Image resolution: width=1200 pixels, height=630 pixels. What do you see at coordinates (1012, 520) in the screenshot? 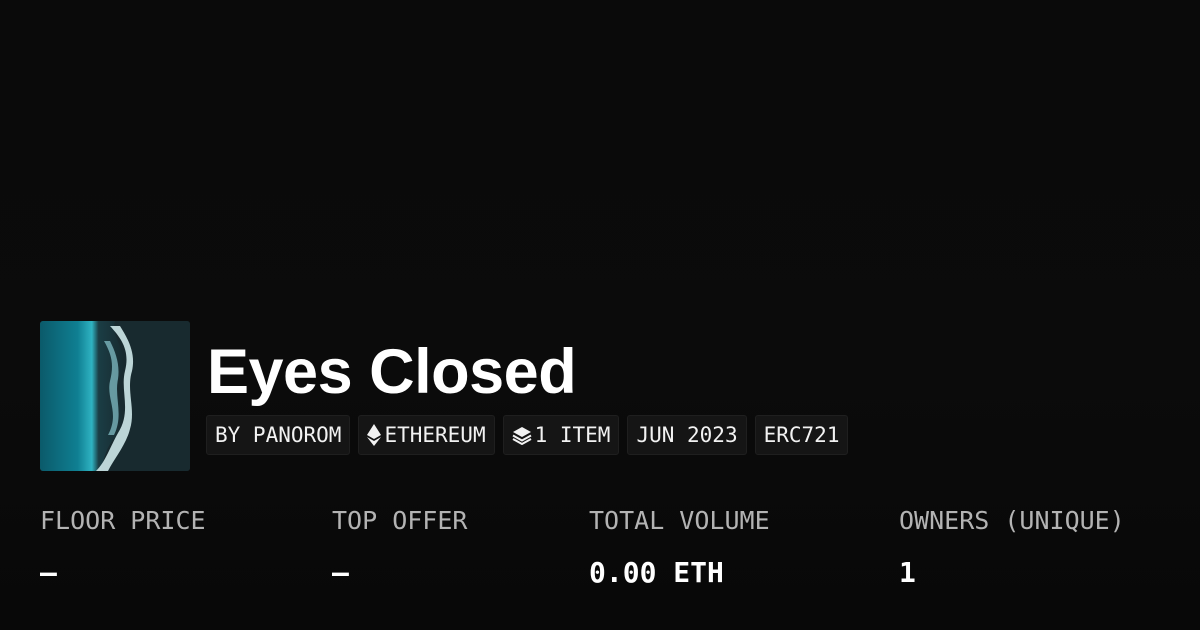
I see `owners-label: OWNERS (UNIQUE)` at bounding box center [1012, 520].